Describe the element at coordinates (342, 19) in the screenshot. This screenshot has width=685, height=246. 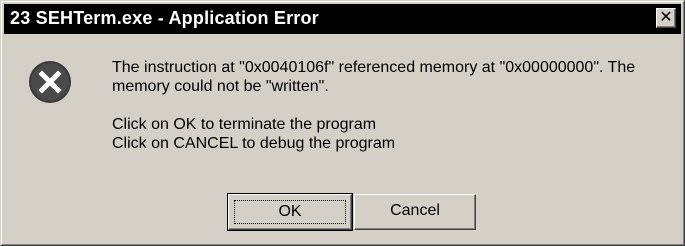
I see `title-bar: 23 SEHTerm.exe - Application Error ✕` at that location.